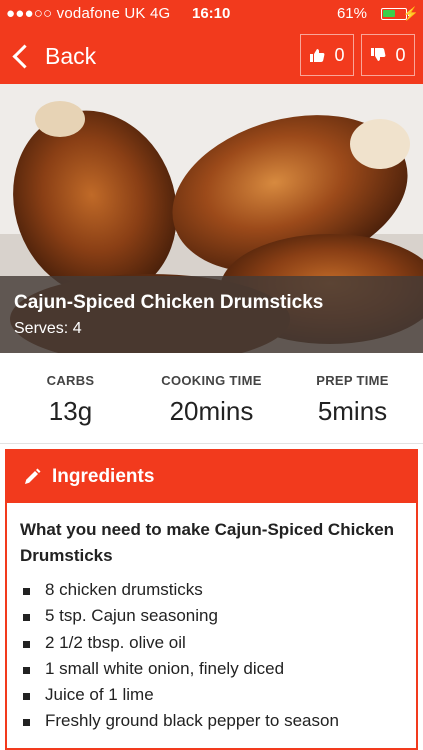 This screenshot has height=750, width=423. Describe the element at coordinates (211, 411) in the screenshot. I see `stat-value: 20mins` at that location.